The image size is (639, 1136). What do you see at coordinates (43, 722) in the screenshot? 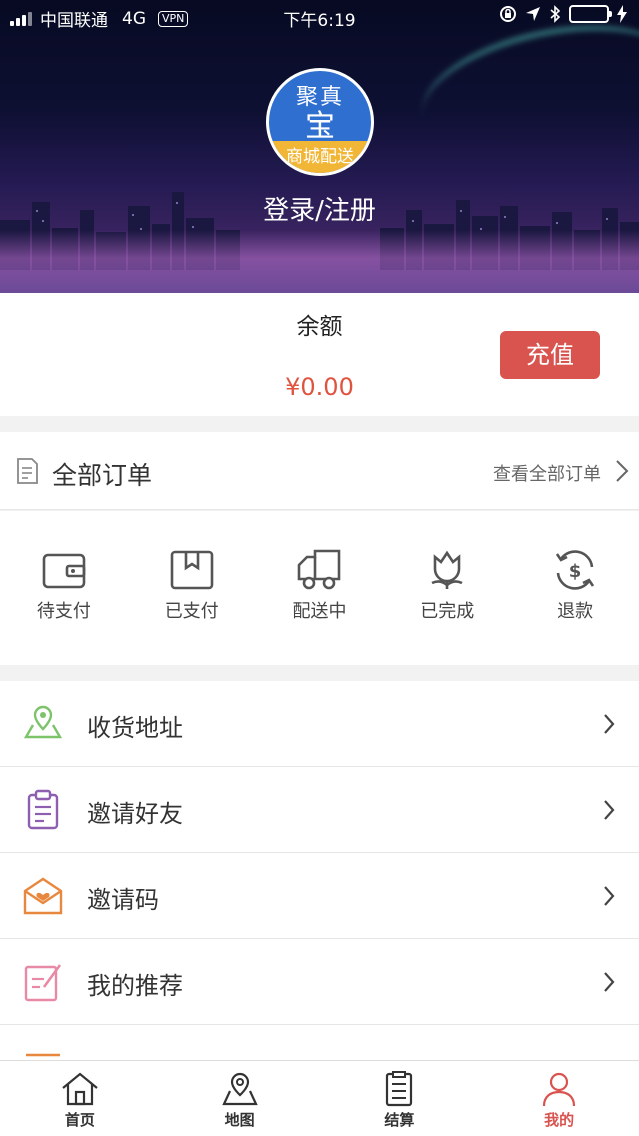
I see `map-pin-icon` at bounding box center [43, 722].